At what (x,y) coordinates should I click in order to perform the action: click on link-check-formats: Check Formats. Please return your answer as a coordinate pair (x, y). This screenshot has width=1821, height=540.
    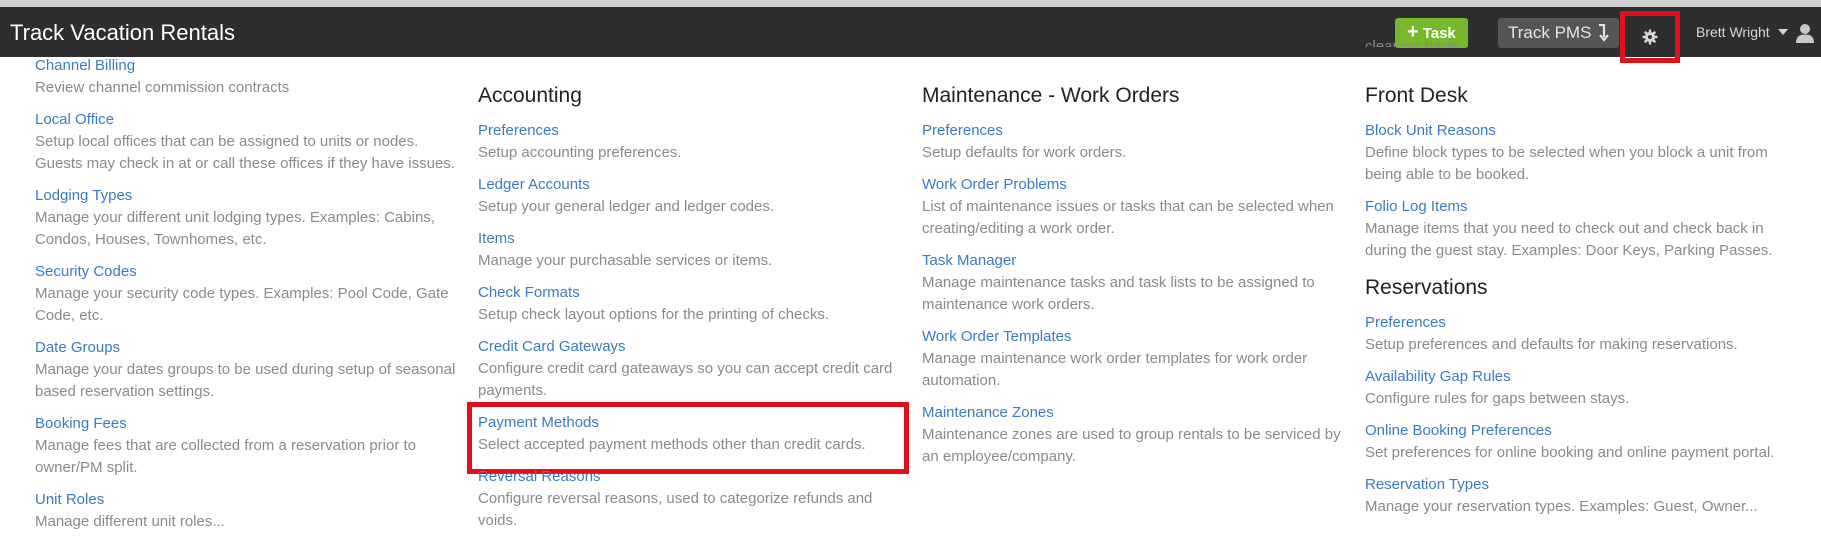
    Looking at the image, I should click on (693, 293).